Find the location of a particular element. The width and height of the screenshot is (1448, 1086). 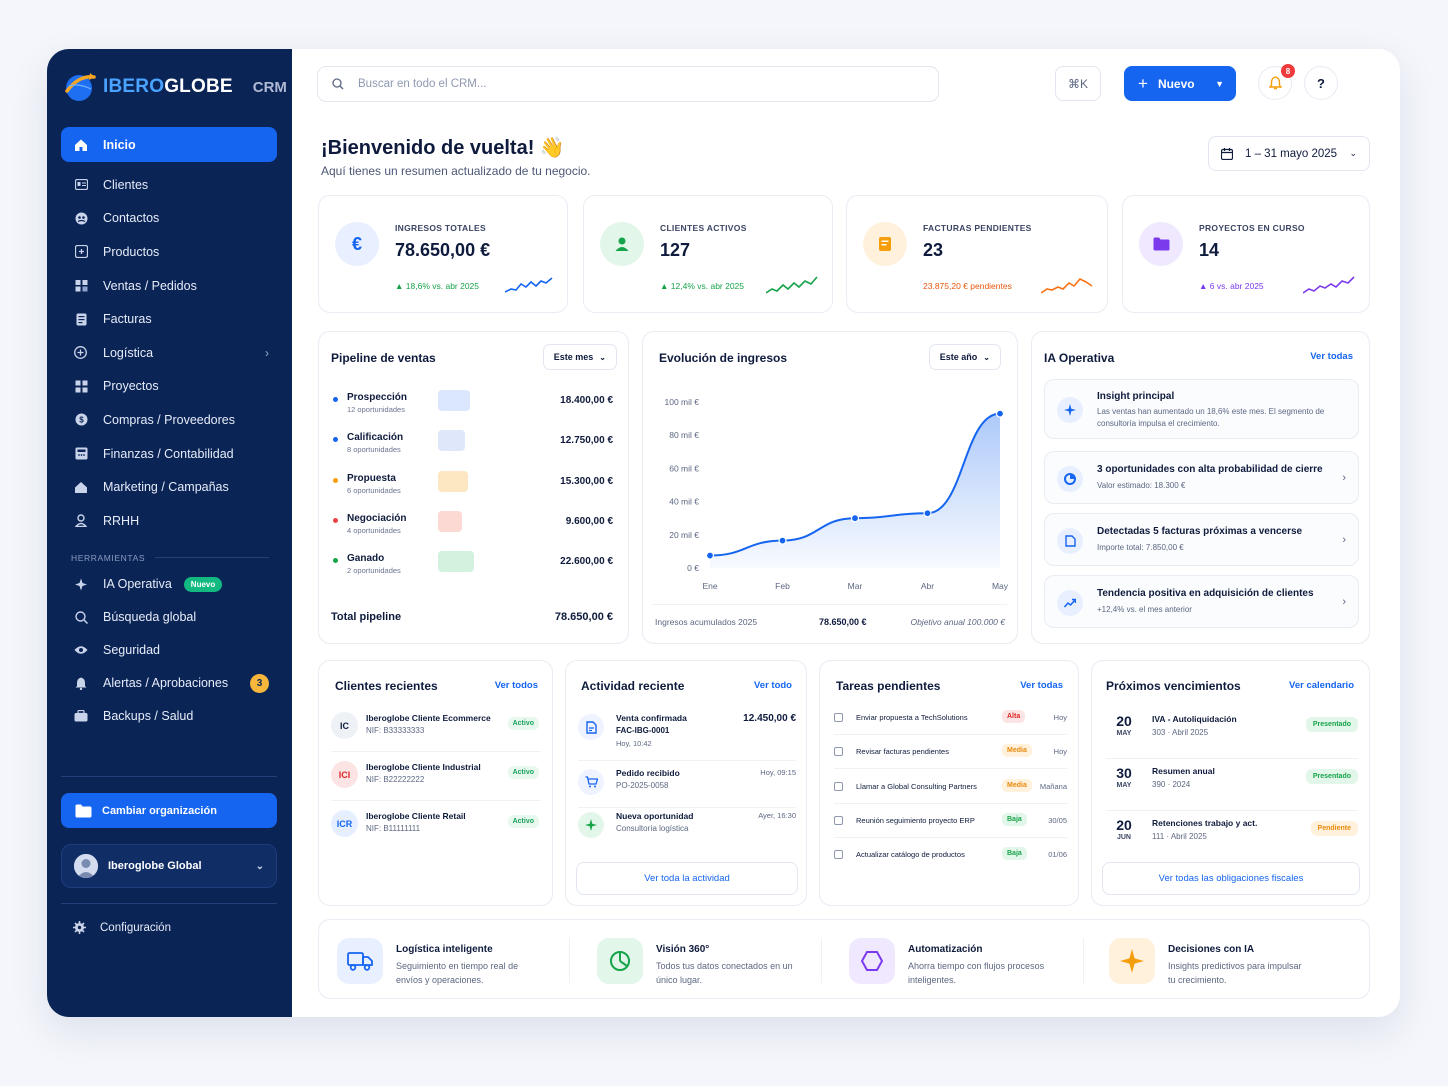

x-tick-label: Mar is located at coordinates (855, 586).